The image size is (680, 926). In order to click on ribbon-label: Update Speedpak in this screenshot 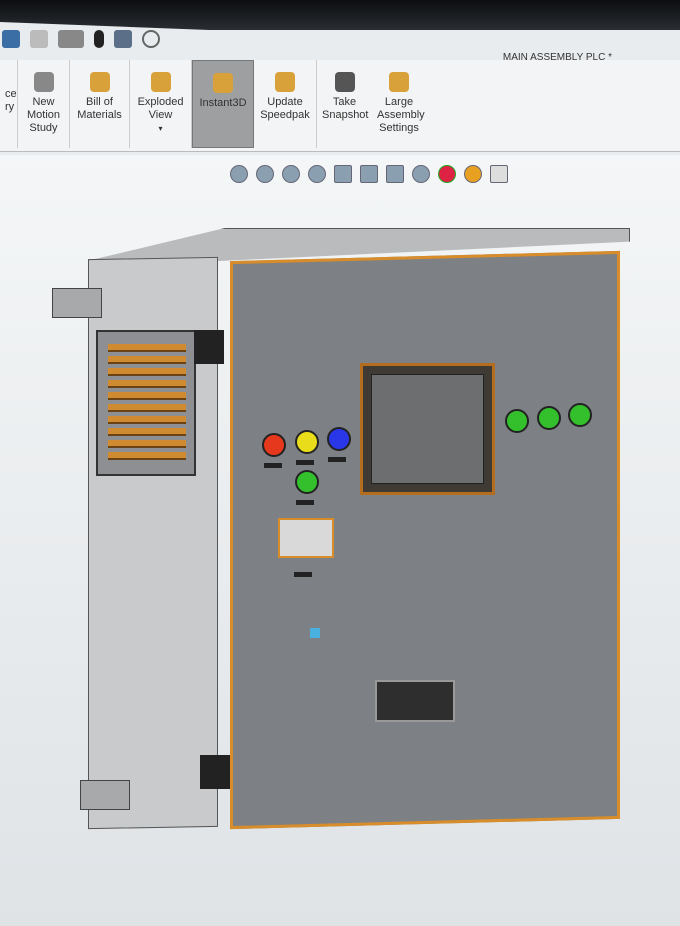, I will do `click(285, 108)`.